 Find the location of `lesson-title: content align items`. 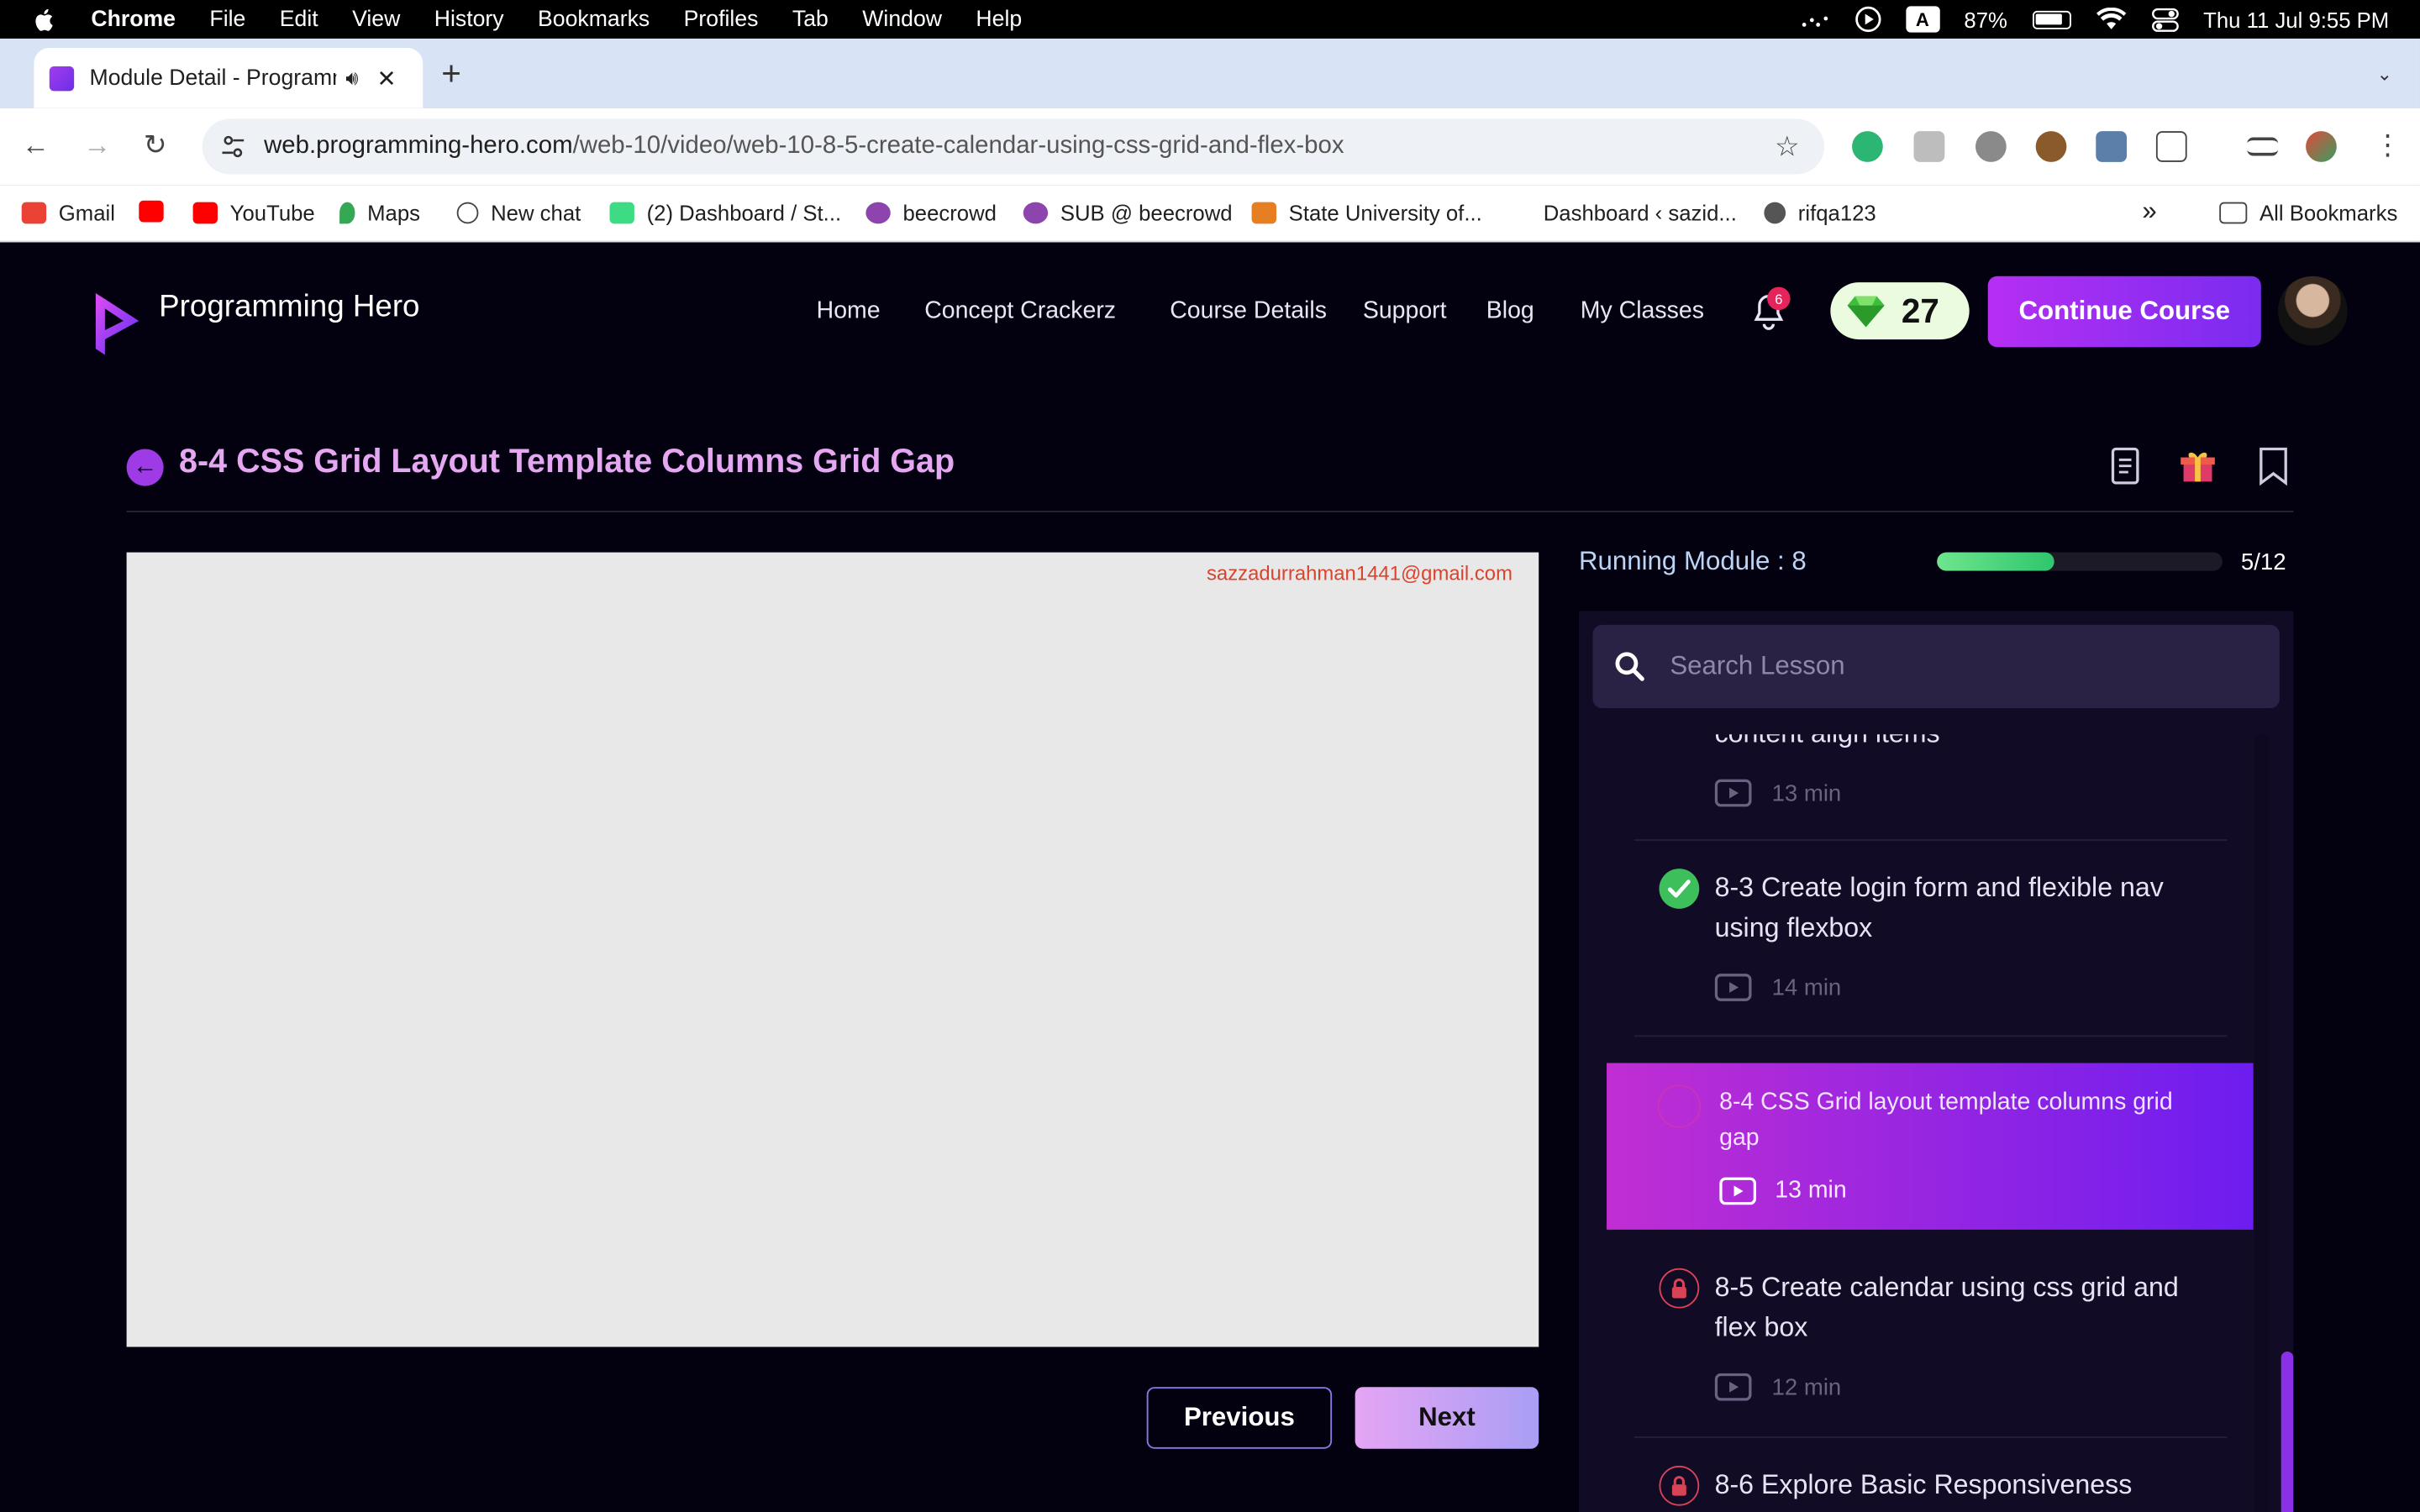

lesson-title: content align items is located at coordinates (1970, 743).